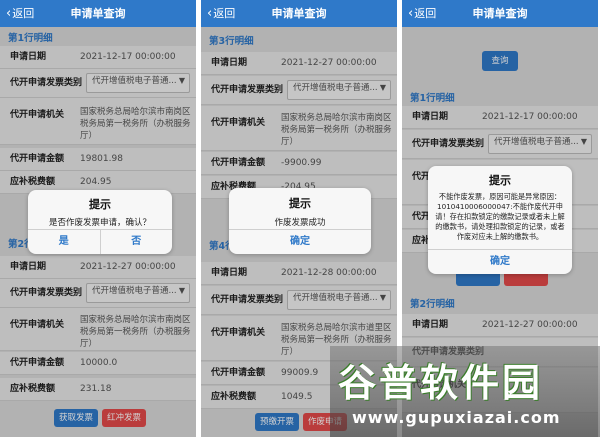  Describe the element at coordinates (456, 417) in the screenshot. I see `watermark-url: www.gupuxiazai.com` at that location.